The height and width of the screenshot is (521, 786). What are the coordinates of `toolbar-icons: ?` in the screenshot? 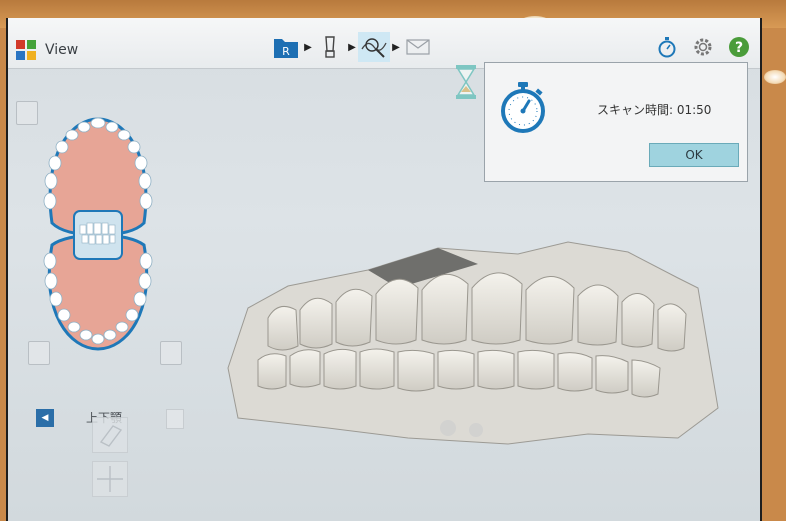 It's located at (703, 47).